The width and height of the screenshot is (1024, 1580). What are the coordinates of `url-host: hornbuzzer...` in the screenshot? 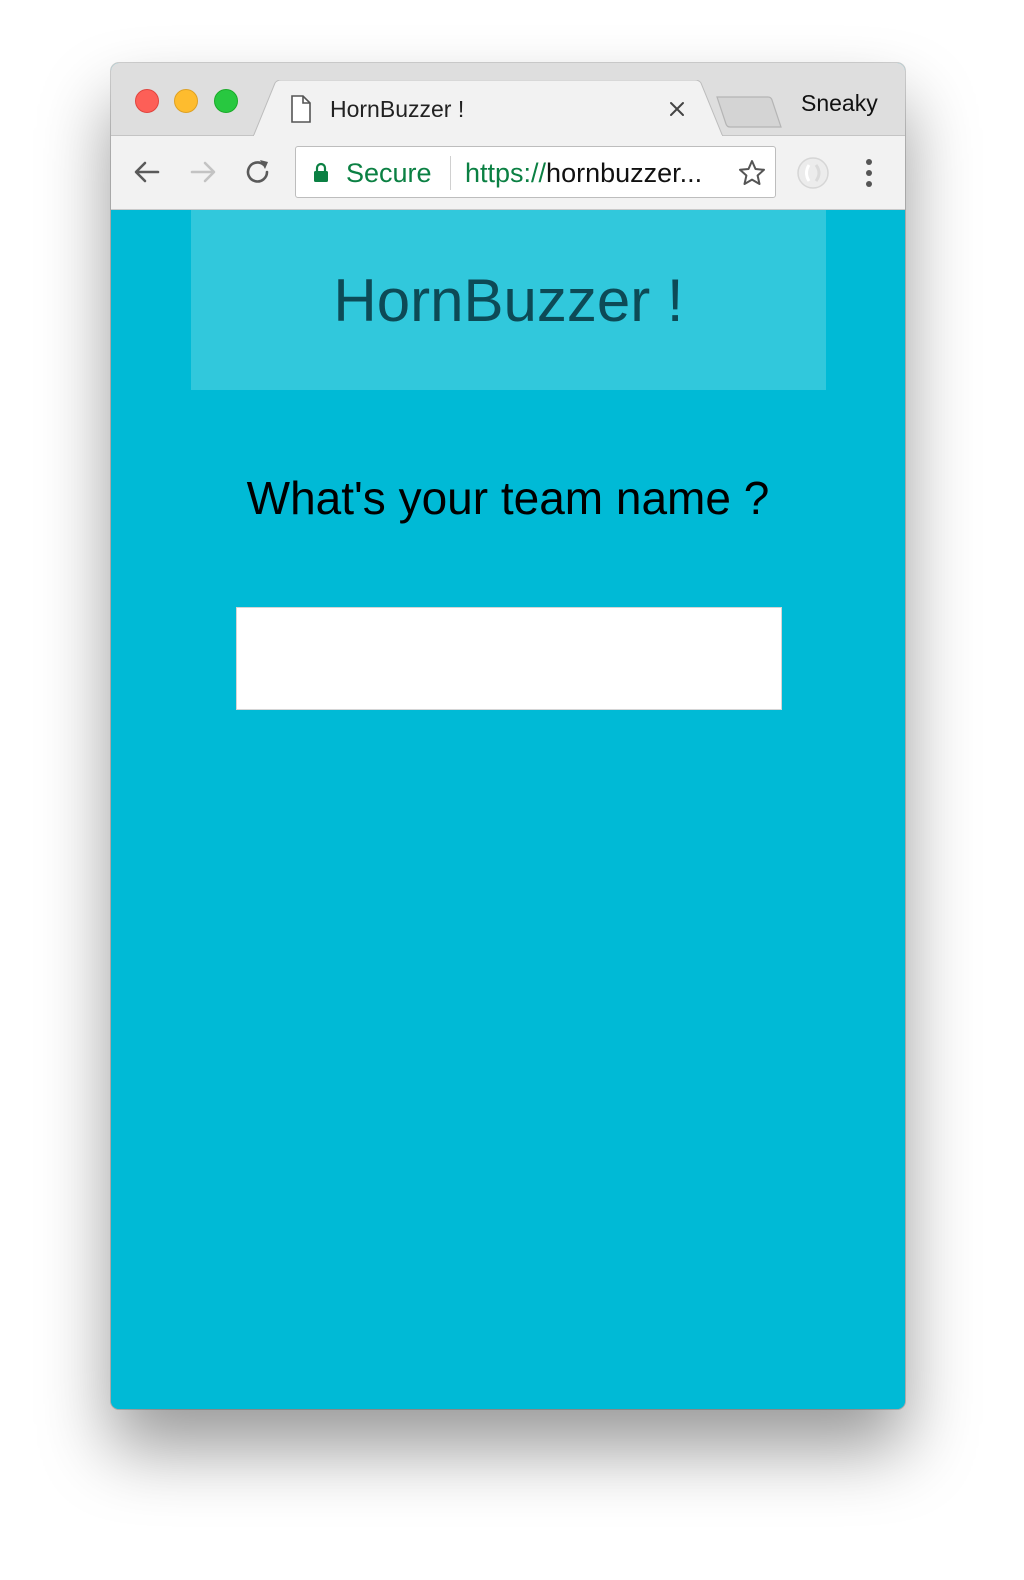 It's located at (624, 173).